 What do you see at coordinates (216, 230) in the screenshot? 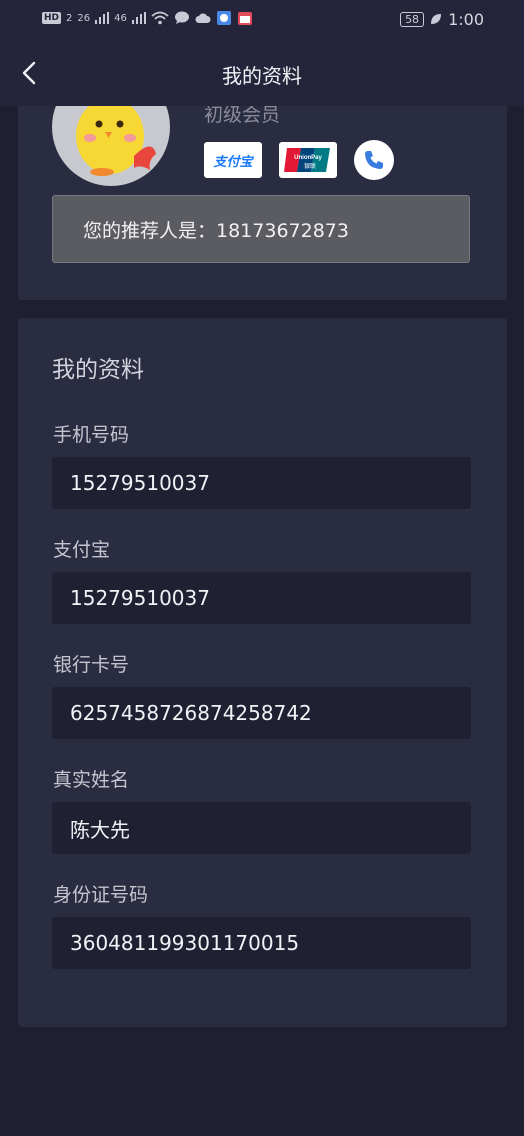
I see `referrer-text: 您的推荐人是：18173672873` at bounding box center [216, 230].